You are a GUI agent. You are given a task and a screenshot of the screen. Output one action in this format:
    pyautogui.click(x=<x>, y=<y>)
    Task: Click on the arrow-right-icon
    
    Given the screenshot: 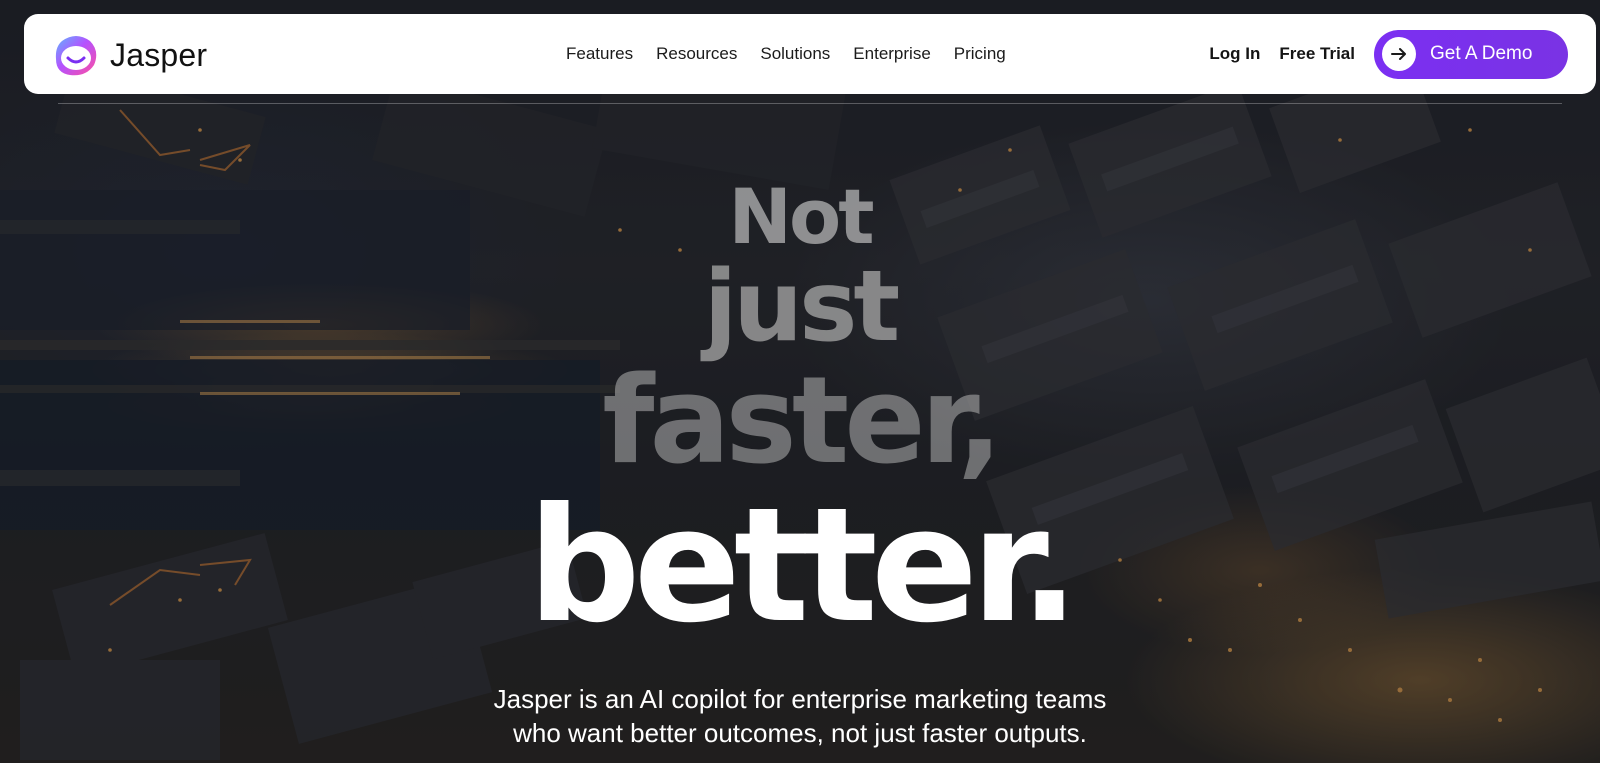 What is the action you would take?
    pyautogui.click(x=1399, y=54)
    